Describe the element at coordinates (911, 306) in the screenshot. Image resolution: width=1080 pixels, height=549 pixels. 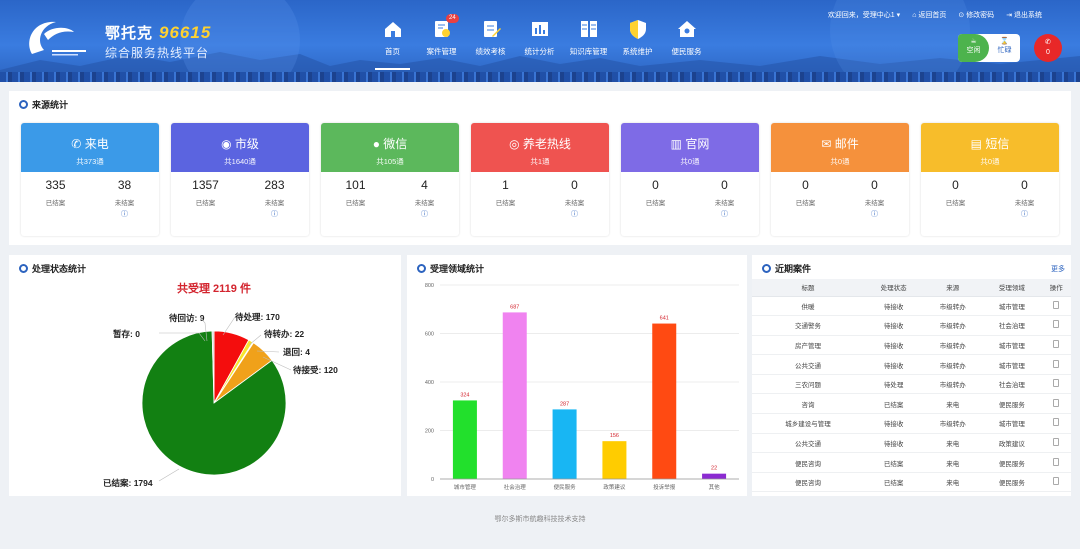
I see `table-row: 供暖 待接收 市级转办 城市管理` at that location.